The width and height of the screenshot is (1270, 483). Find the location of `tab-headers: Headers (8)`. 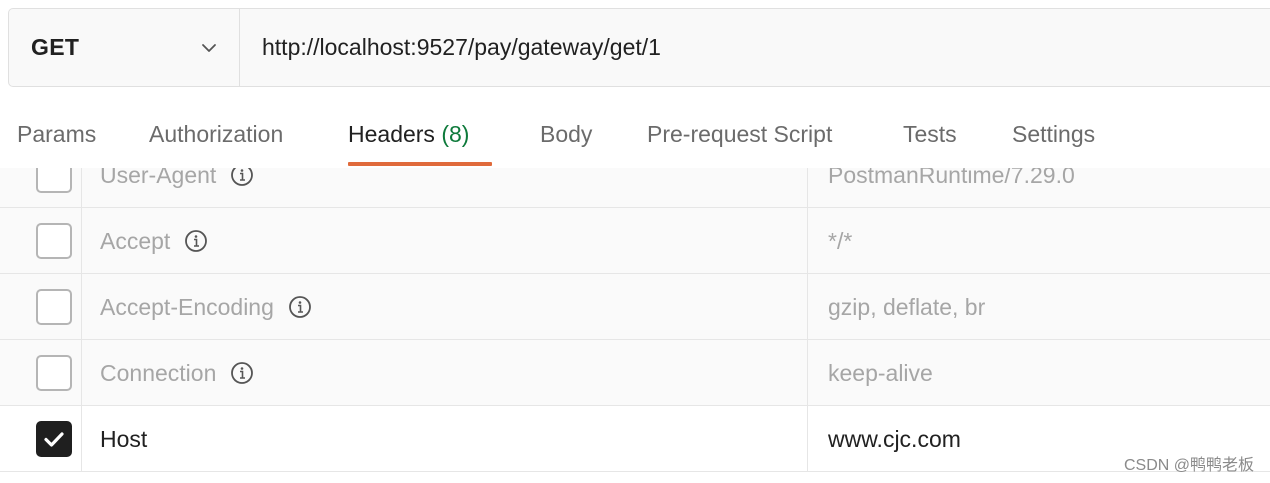

tab-headers: Headers (8) is located at coordinates (408, 134).